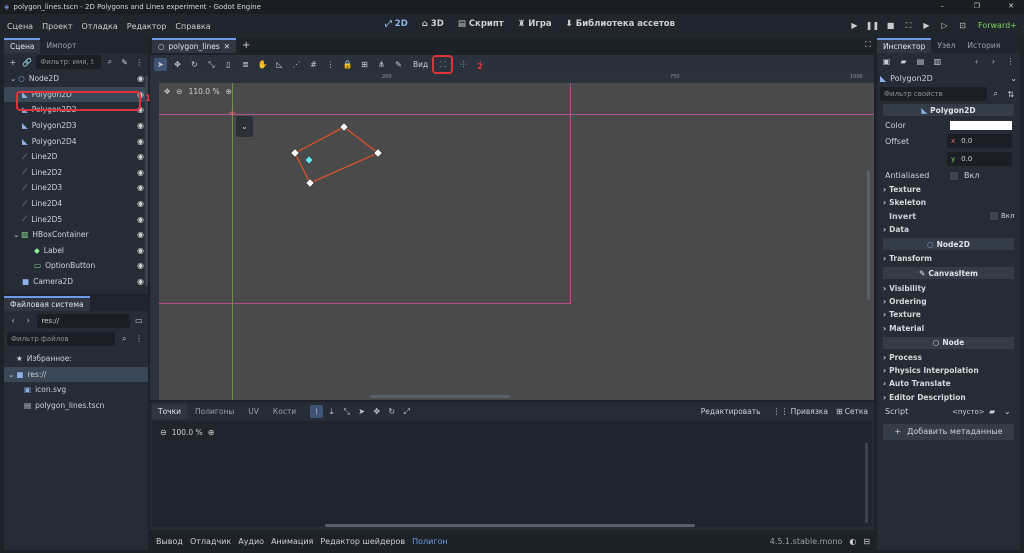  I want to click on back-icon: ‹, so click(13, 320).